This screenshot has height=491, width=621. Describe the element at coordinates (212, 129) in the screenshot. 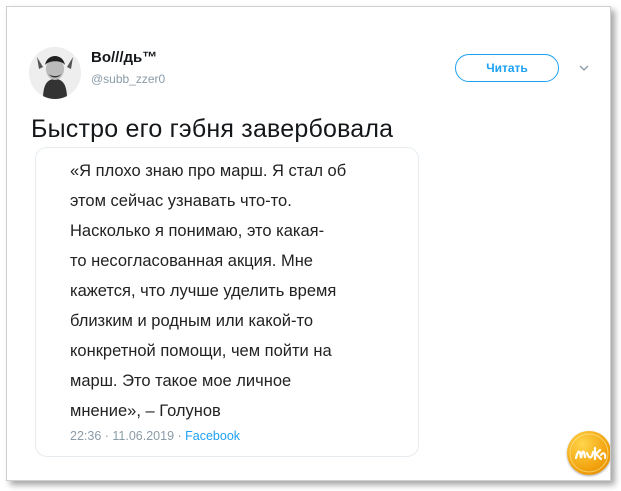

I see `tweet-text: Быстро его гэбня завербовала` at that location.